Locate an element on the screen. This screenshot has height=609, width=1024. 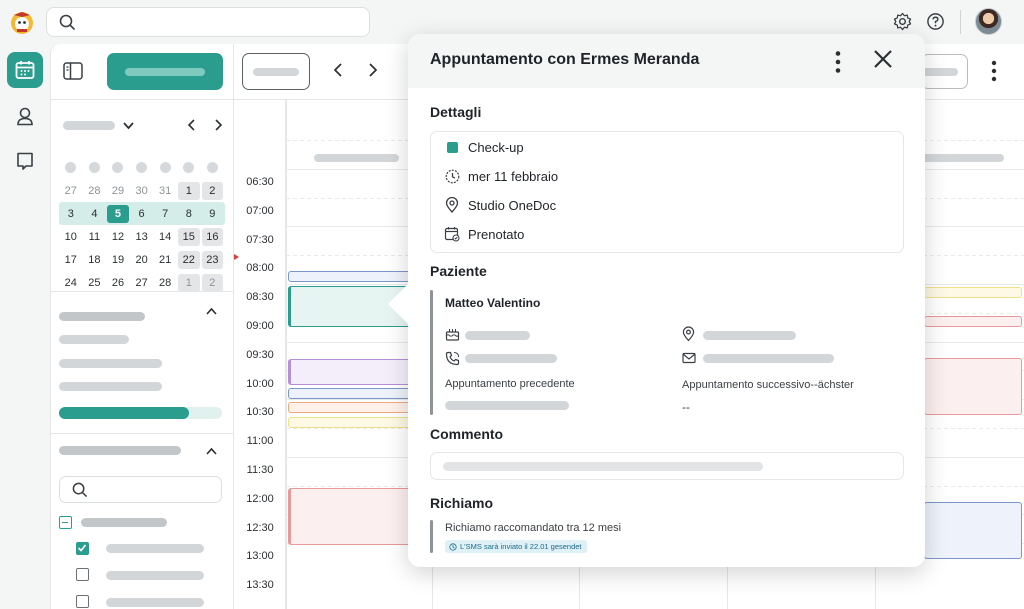
calendar-day: 30 is located at coordinates (142, 191).